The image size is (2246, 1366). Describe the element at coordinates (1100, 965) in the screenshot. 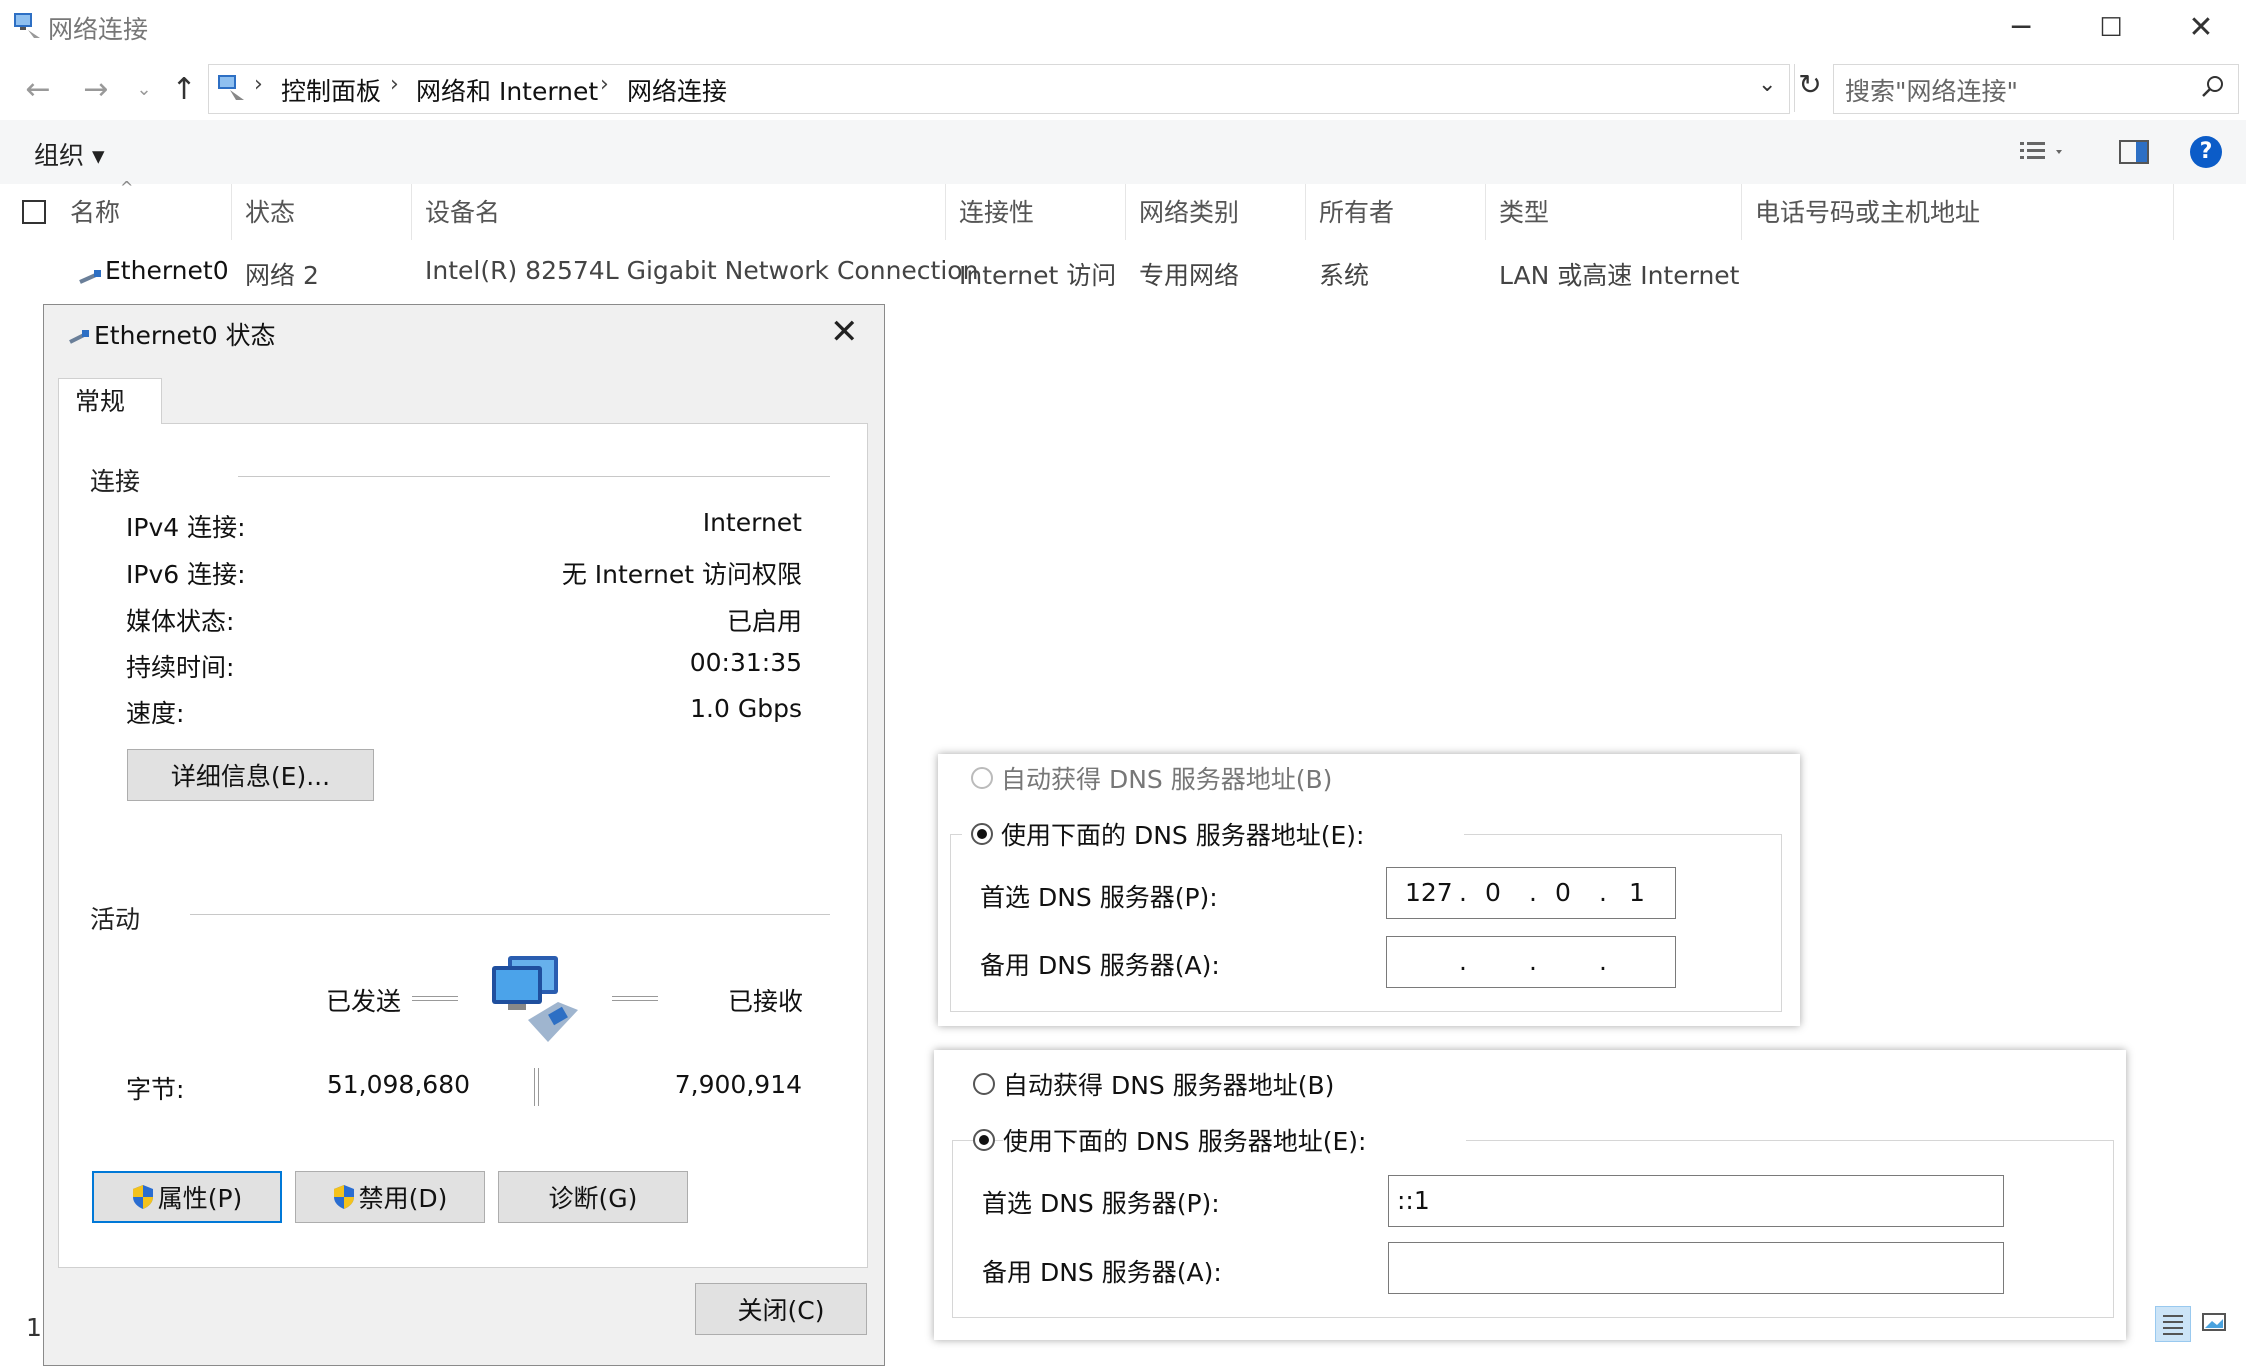

I see `ipv4-alternate-dns-label: 备用 DNS 服务器(A):` at that location.